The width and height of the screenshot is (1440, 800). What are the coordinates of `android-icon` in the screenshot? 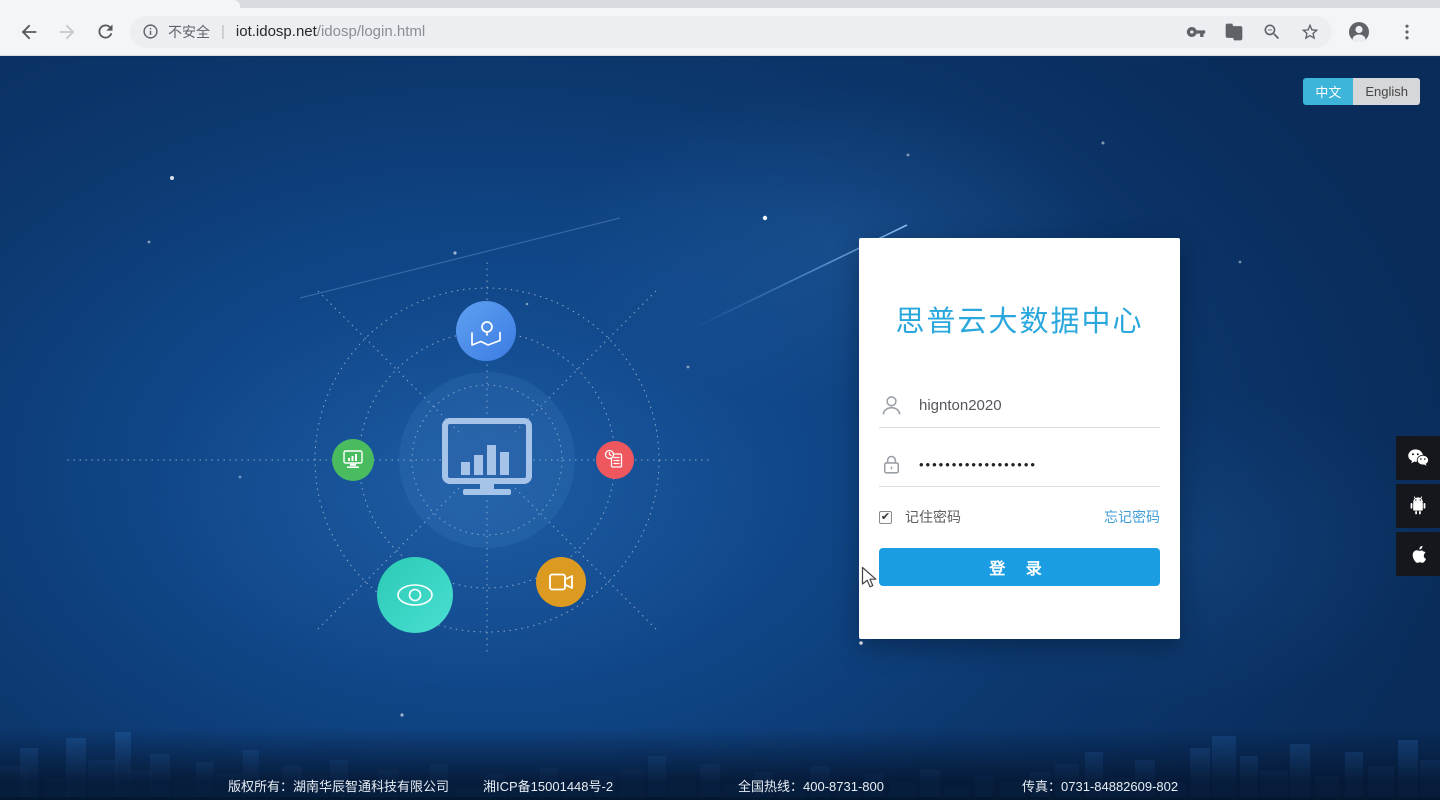 It's located at (1418, 505).